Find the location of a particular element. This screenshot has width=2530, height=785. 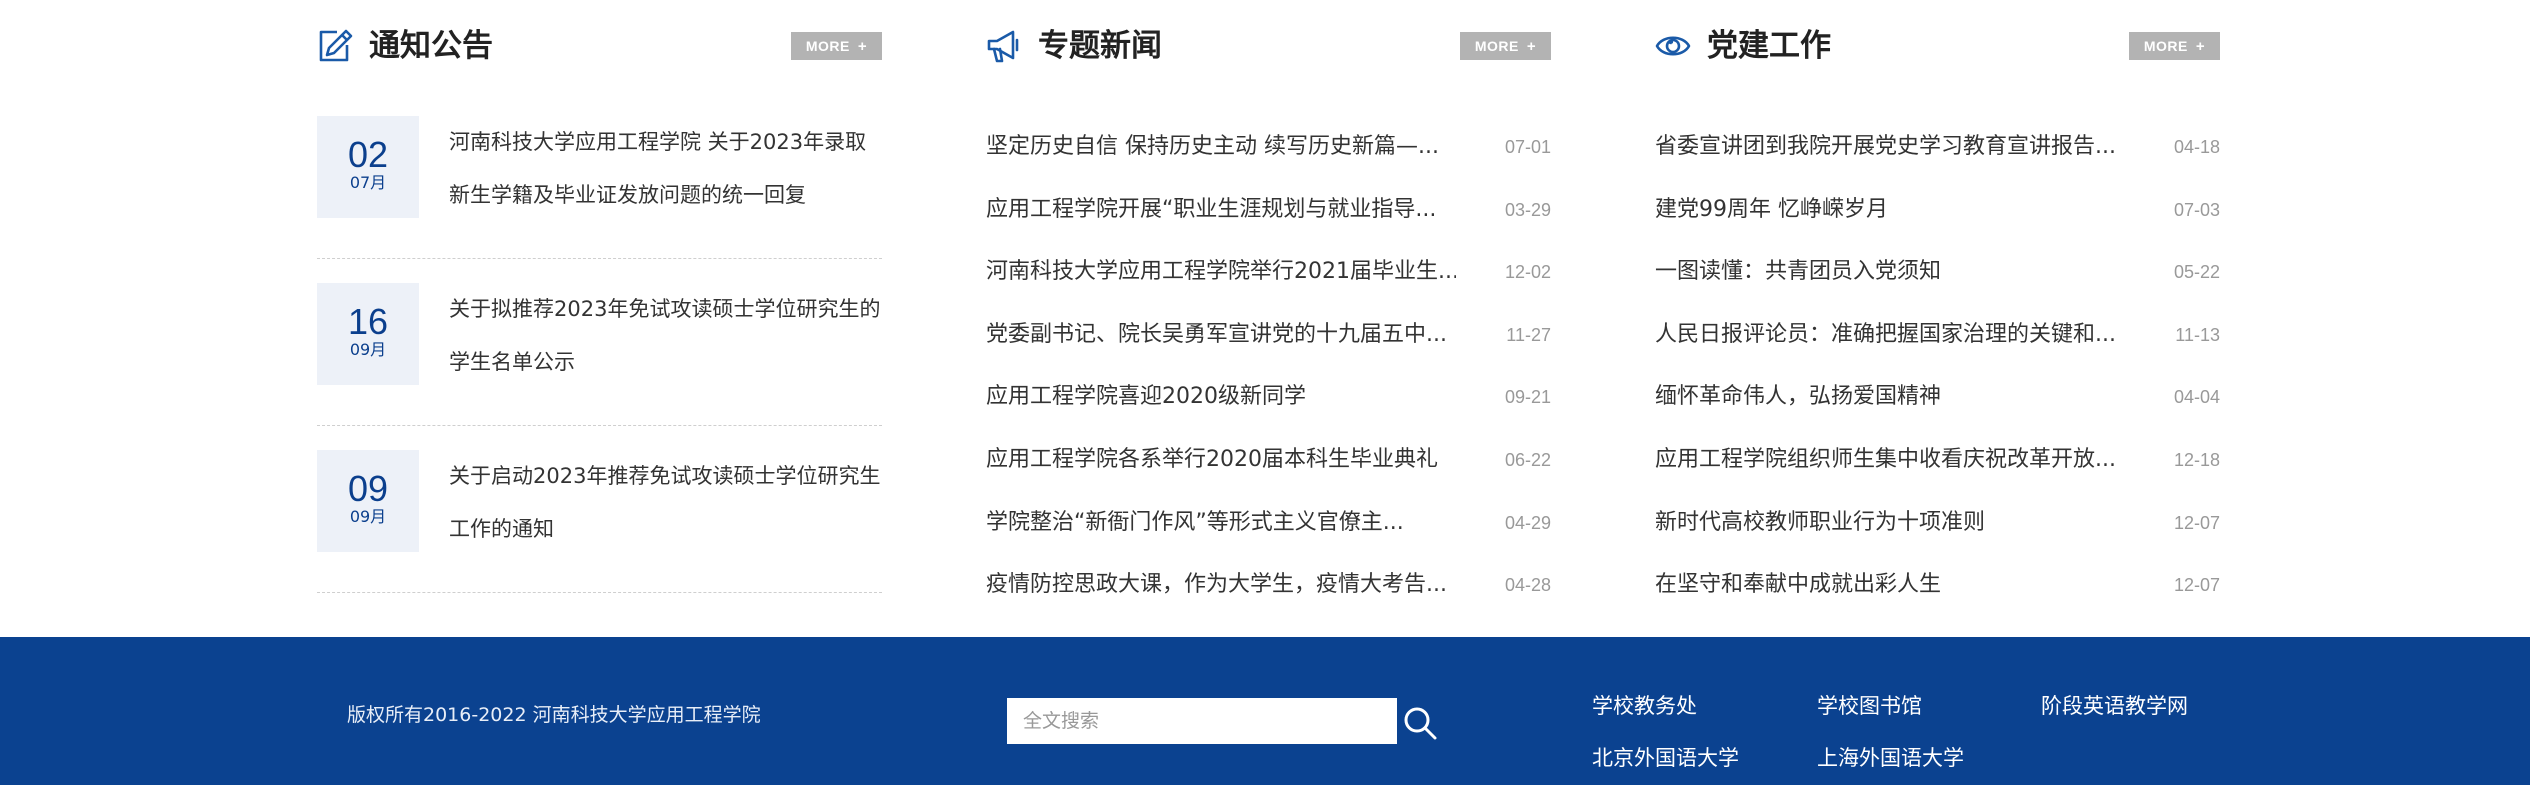

news-item: 应用工程学院组织师生集中收看庆祝改革开放... 12-18 is located at coordinates (1937, 460).